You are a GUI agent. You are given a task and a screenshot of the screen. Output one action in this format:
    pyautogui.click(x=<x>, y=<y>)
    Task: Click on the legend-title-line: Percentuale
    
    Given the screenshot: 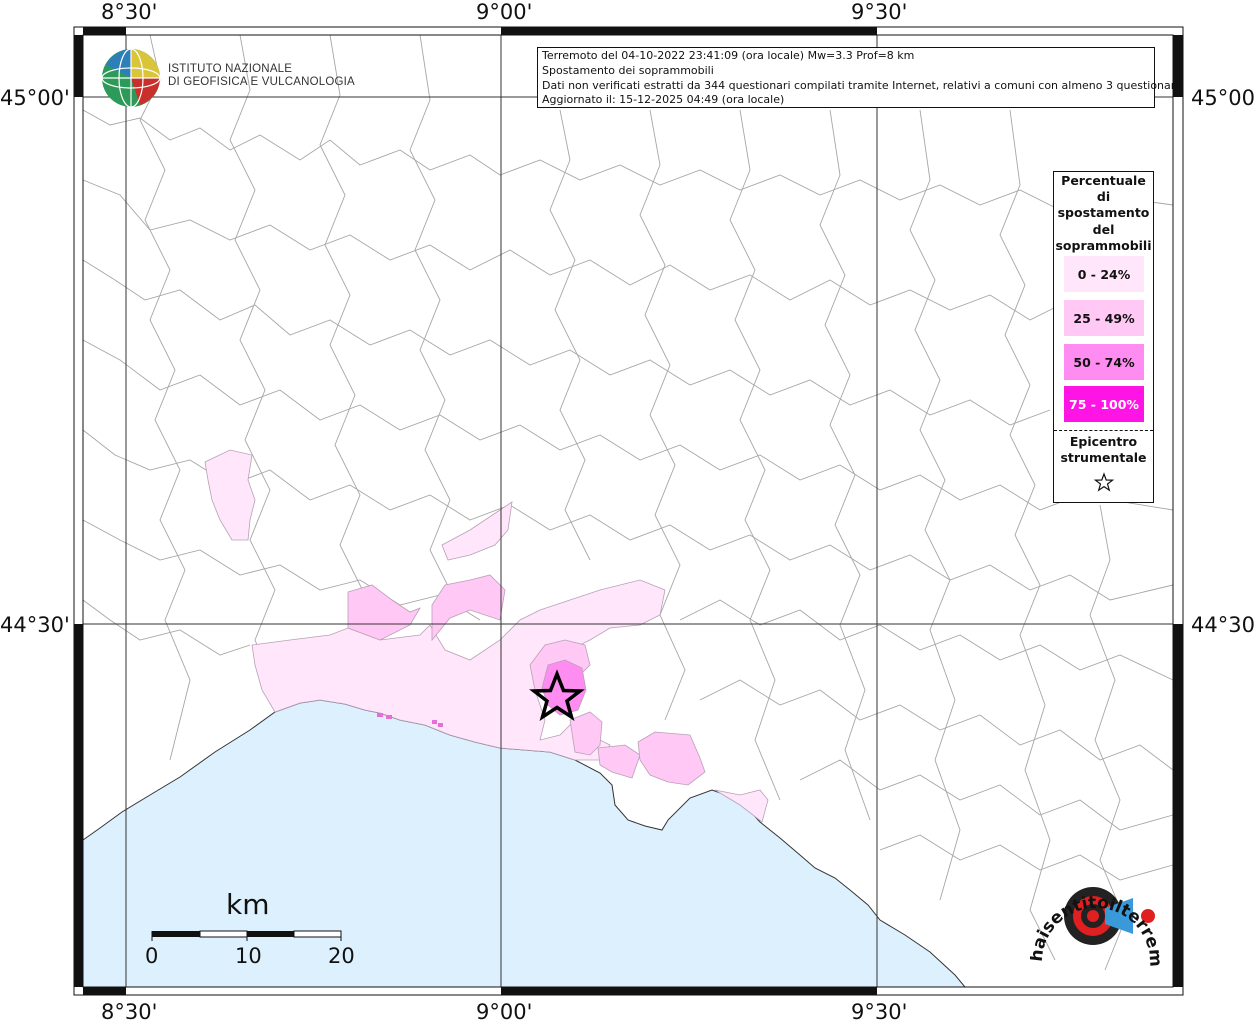 What is the action you would take?
    pyautogui.click(x=1103, y=180)
    